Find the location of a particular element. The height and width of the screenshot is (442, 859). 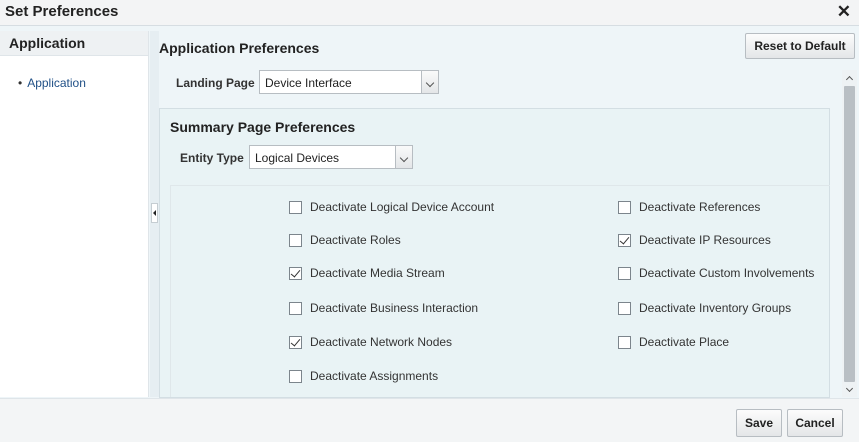

reset-to-default-button: Reset to Default is located at coordinates (800, 46).